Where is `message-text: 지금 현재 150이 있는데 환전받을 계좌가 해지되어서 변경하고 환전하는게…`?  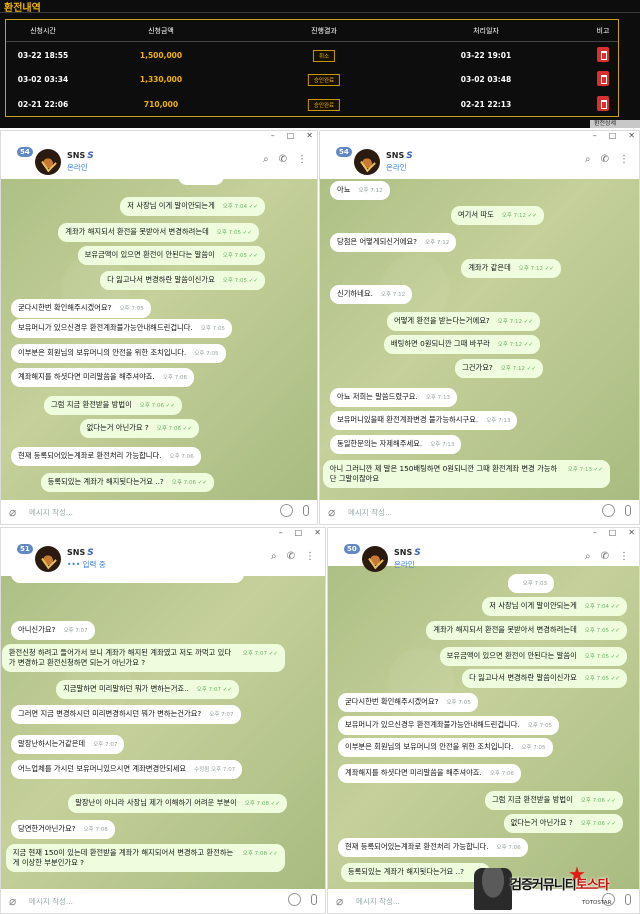
message-text: 지금 현재 150이 있는데 환전받을 계좌가 해지되어서 변경하고 환전하는게… is located at coordinates (123, 857).